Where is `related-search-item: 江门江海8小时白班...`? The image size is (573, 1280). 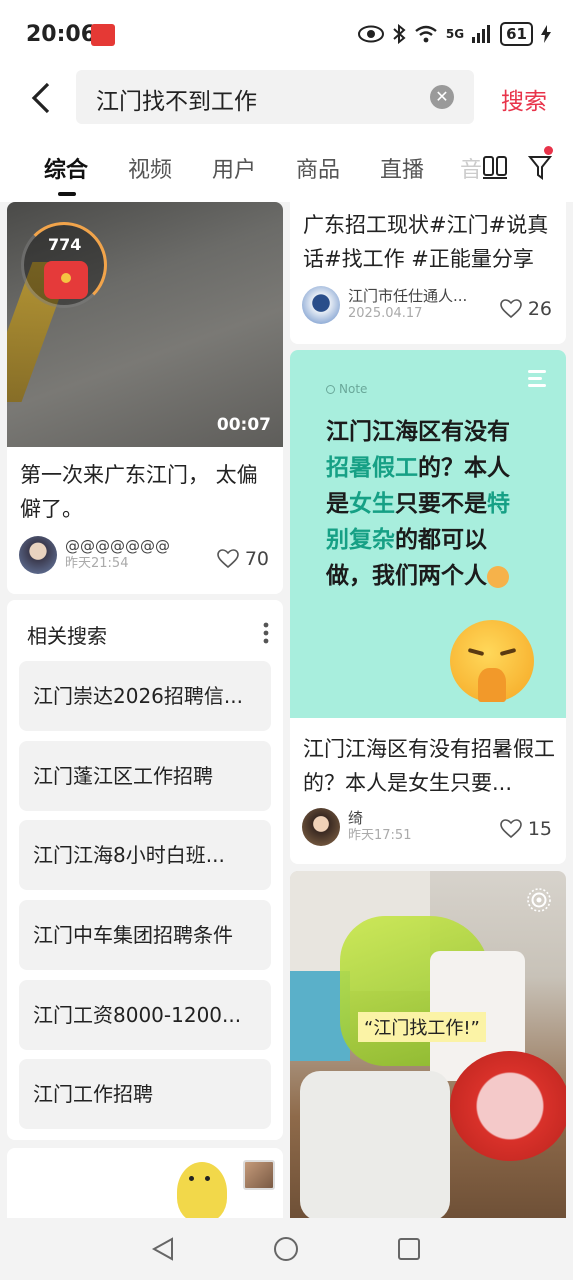
related-search-item: 江门江海8小时白班... is located at coordinates (145, 855).